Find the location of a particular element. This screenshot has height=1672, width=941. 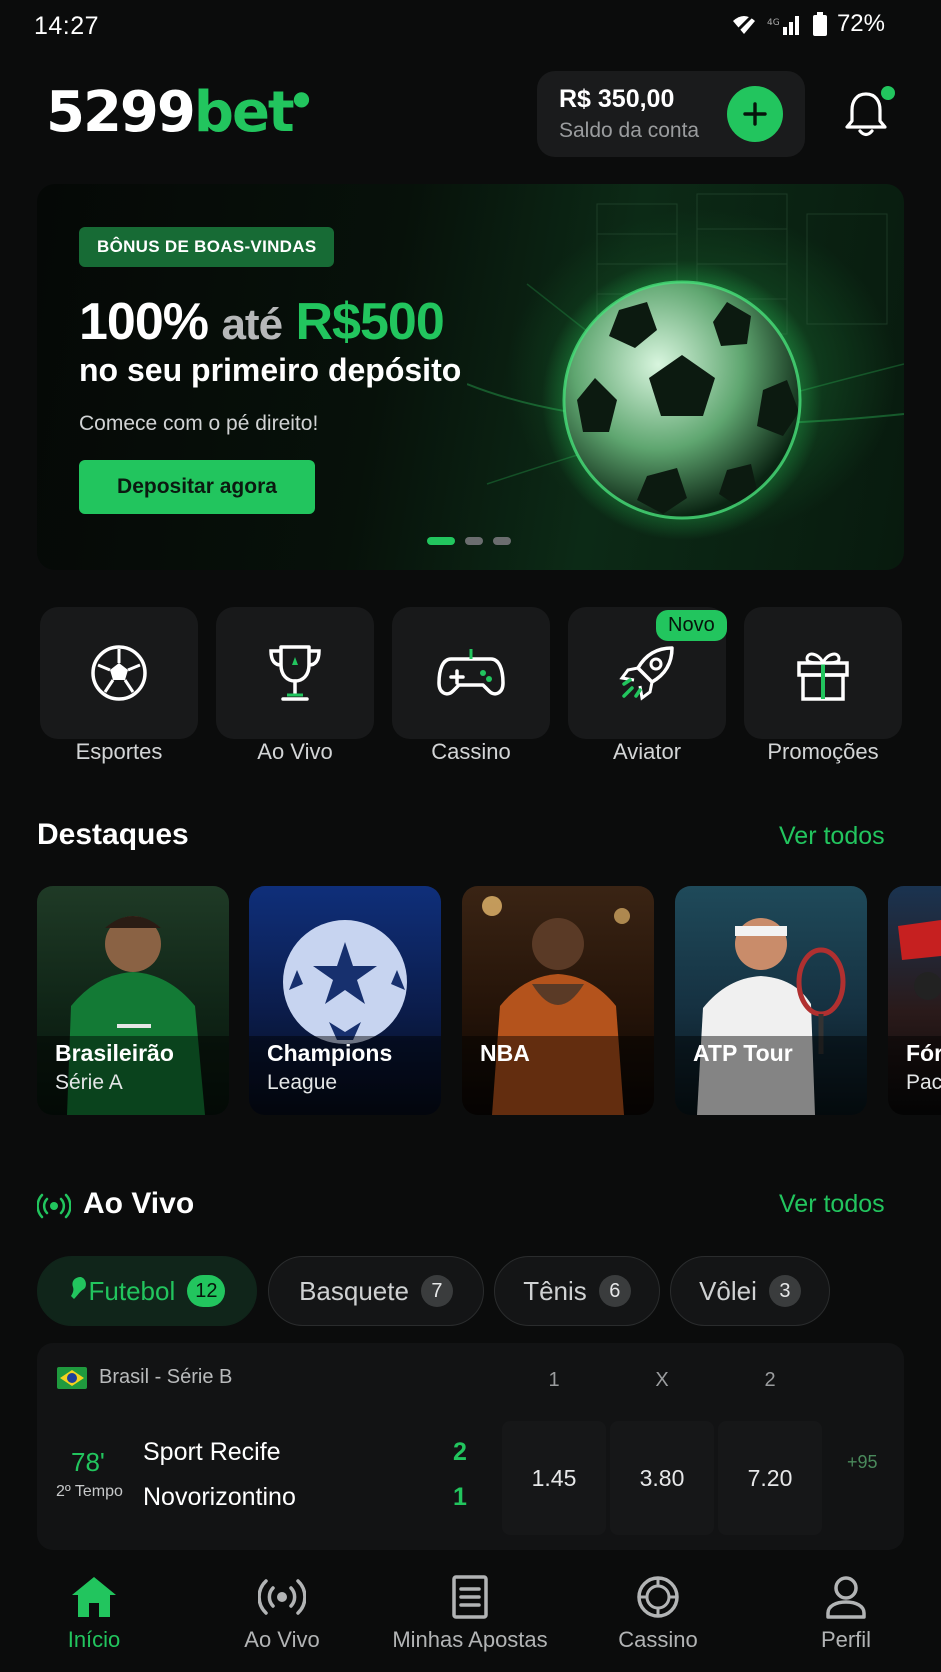

nav-inicio: Início is located at coordinates (94, 1614).